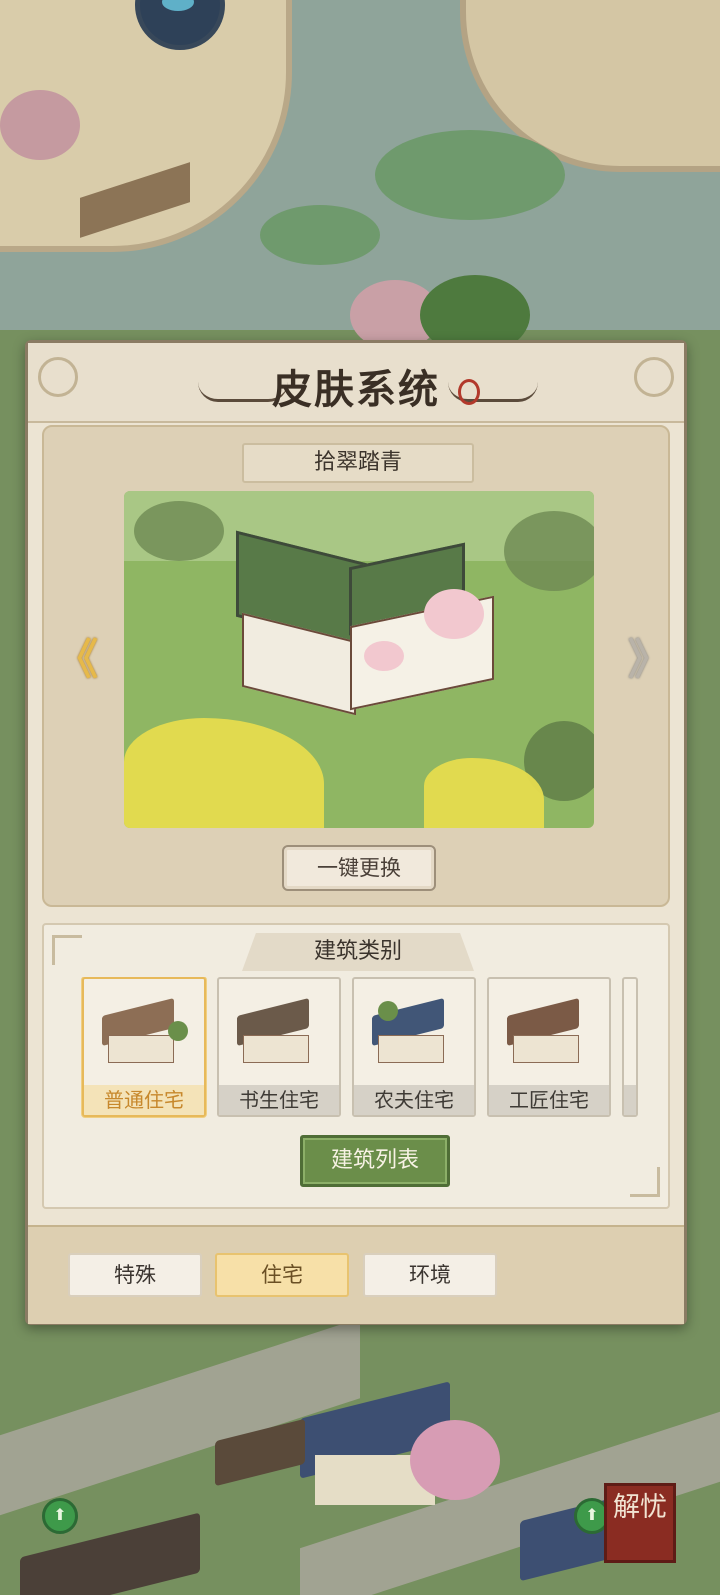  Describe the element at coordinates (282, 1275) in the screenshot. I see `tab-residence: 住宅` at that location.